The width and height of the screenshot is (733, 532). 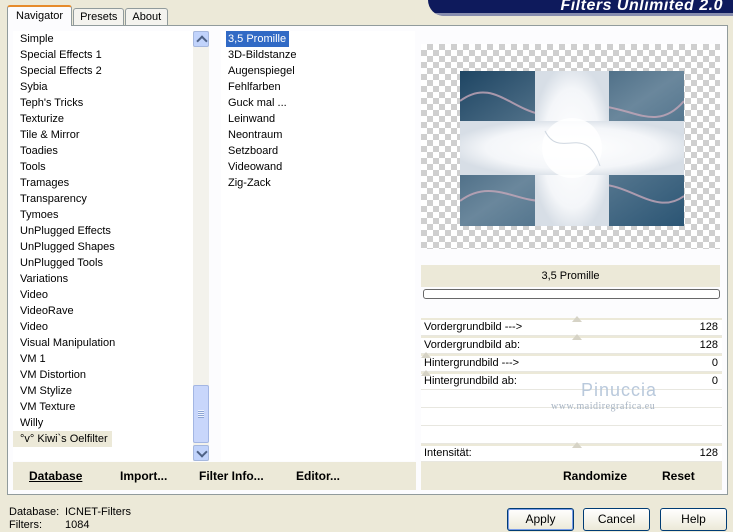 What do you see at coordinates (472, 363) in the screenshot?
I see `param-label: Hintergrundbild --->` at bounding box center [472, 363].